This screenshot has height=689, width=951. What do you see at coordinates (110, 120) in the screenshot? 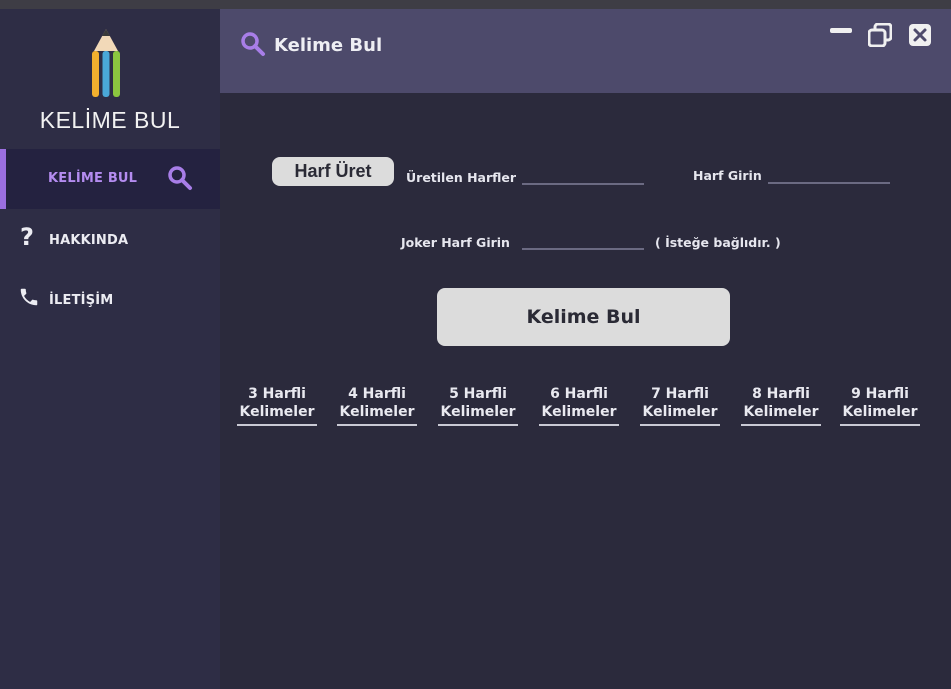
I see `logo-text: KELİME BUL` at bounding box center [110, 120].